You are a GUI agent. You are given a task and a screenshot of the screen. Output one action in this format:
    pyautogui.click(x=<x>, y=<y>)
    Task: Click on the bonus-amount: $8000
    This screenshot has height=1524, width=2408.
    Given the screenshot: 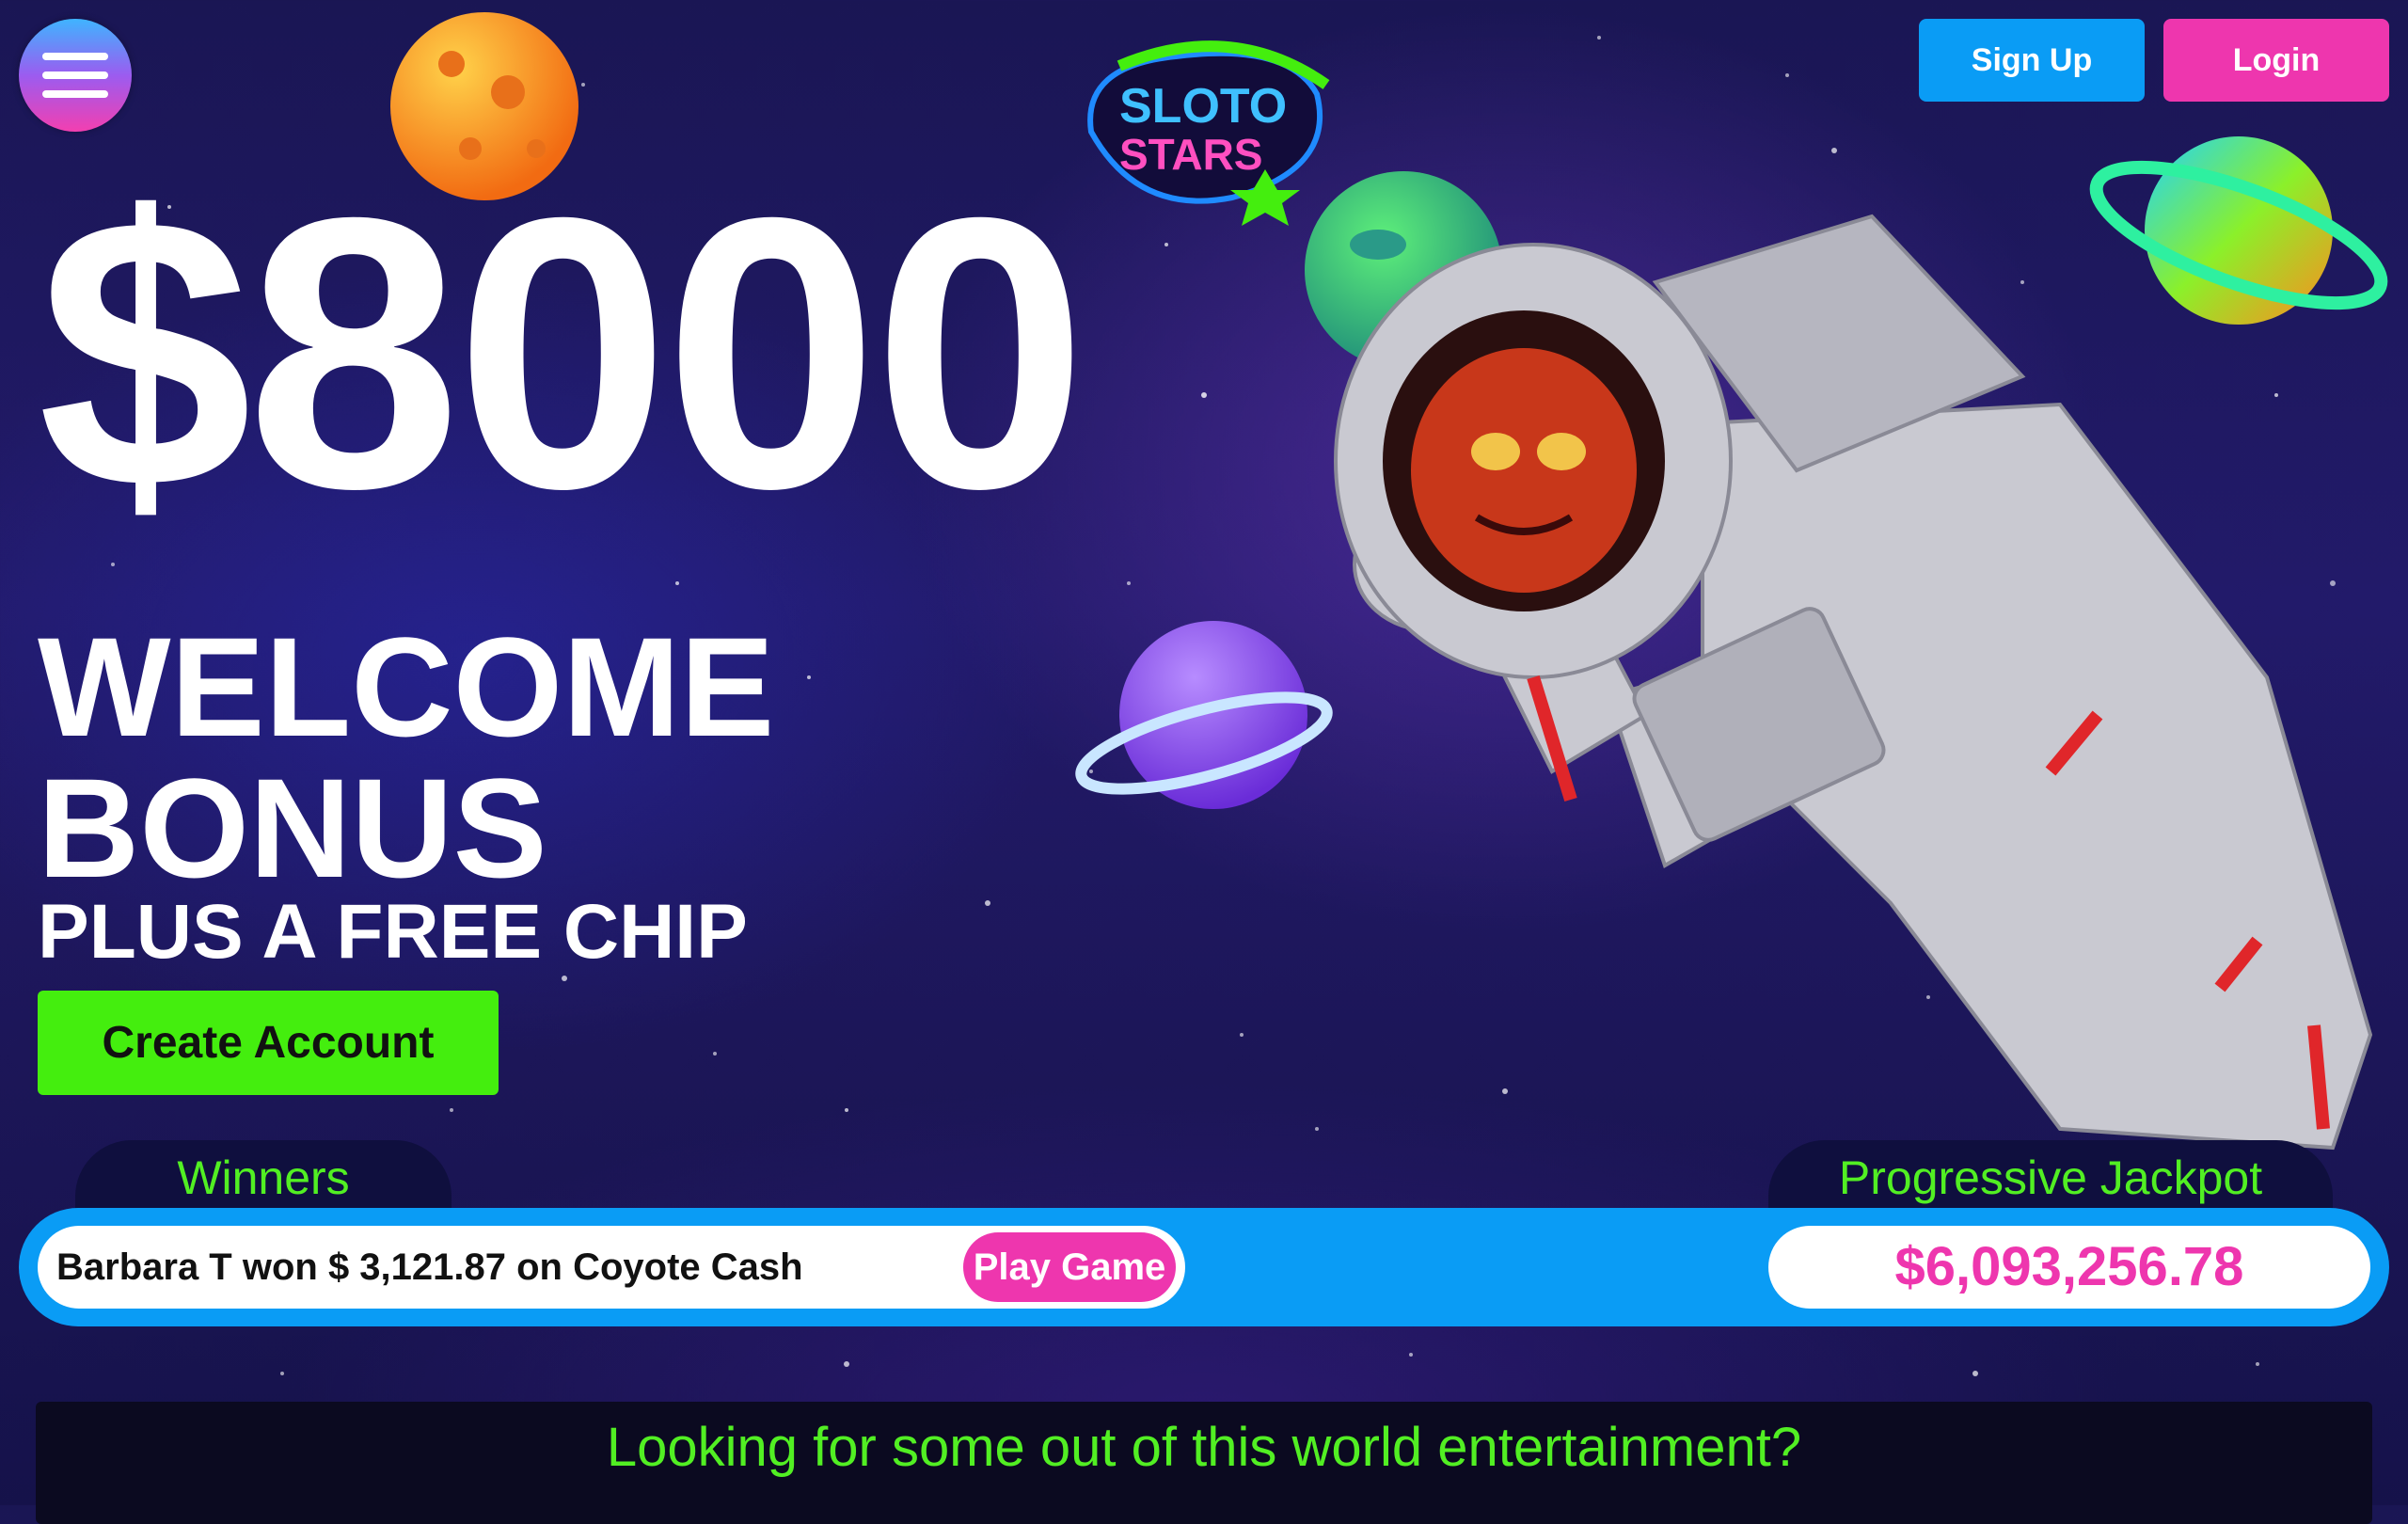 What is the action you would take?
    pyautogui.click(x=562, y=353)
    